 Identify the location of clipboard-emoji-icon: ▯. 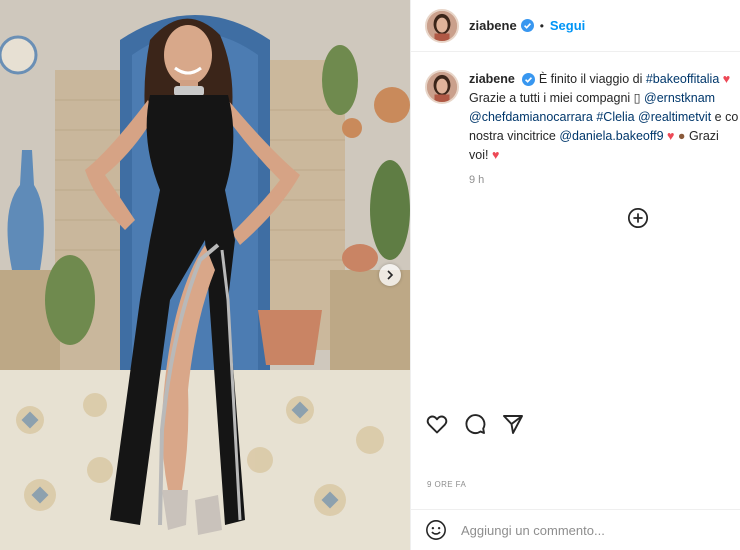
(637, 98).